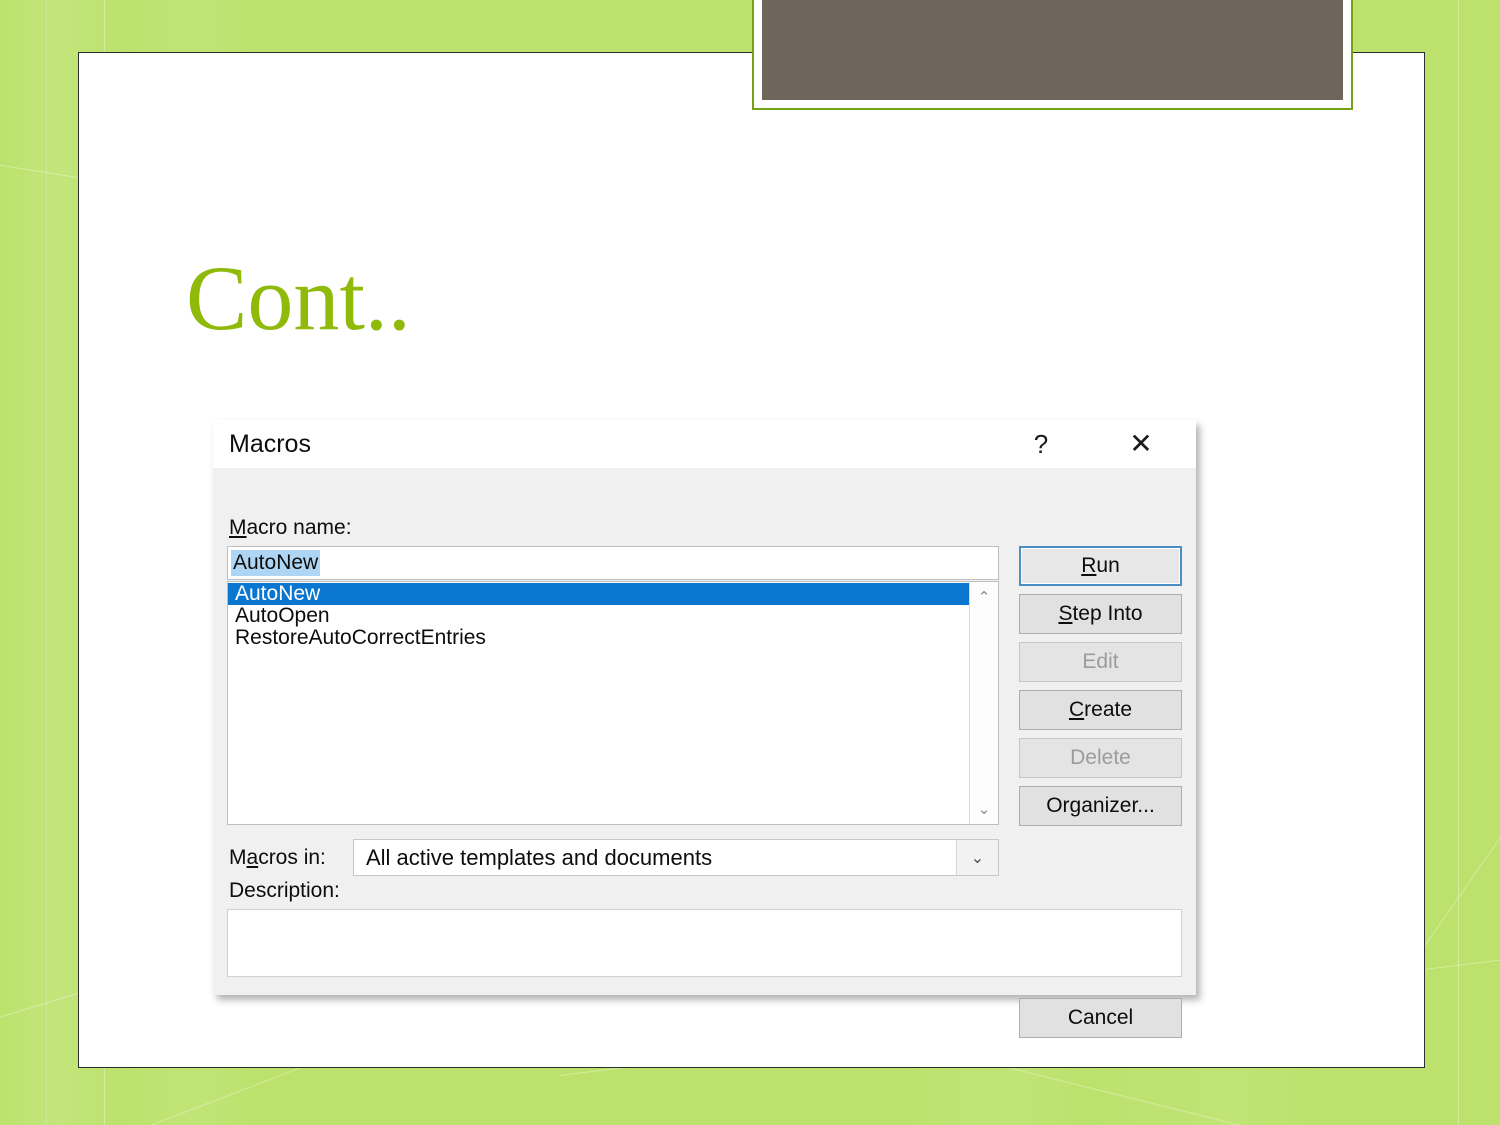 The image size is (1500, 1125). I want to click on macros-in-label-pre: M, so click(238, 857).